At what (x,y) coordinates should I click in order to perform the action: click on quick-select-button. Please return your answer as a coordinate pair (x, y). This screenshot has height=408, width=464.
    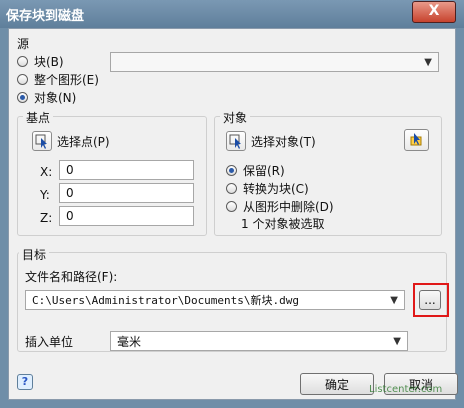
    Looking at the image, I should click on (416, 140).